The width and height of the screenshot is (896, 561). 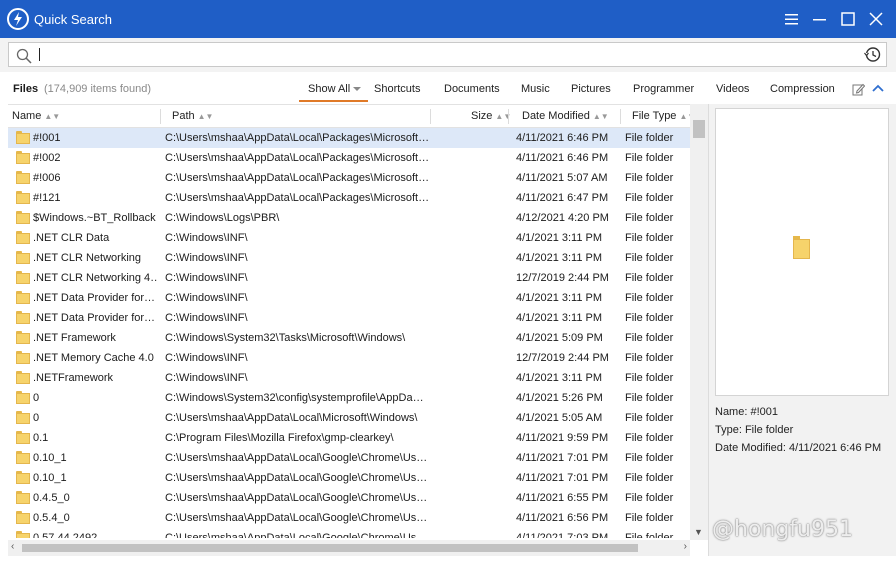 What do you see at coordinates (732, 89) in the screenshot?
I see `tab-videos: Videos` at bounding box center [732, 89].